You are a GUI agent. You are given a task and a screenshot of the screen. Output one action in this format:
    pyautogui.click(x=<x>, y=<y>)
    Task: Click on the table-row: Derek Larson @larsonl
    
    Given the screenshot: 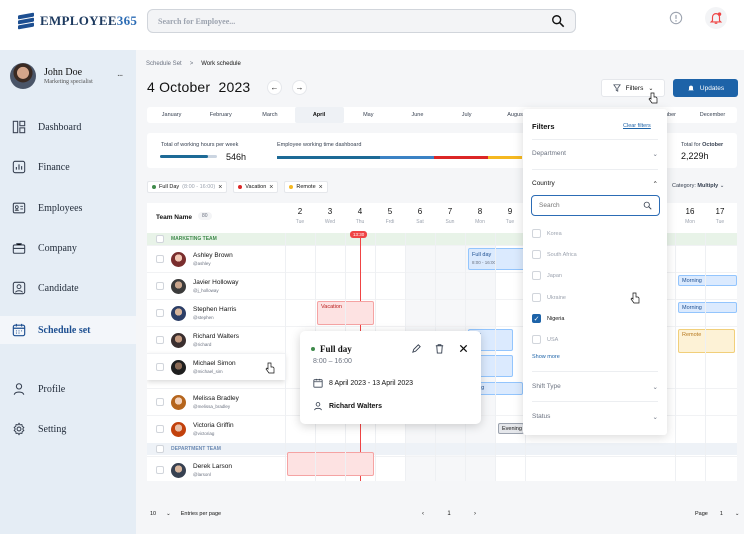 What is the action you would take?
    pyautogui.click(x=442, y=468)
    